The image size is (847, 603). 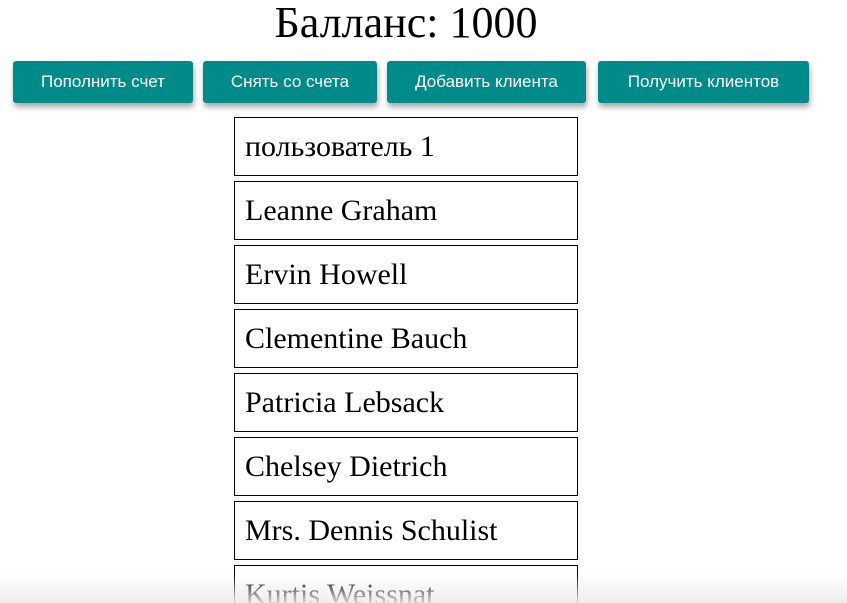 I want to click on client-item: Chelsey Dietrich, so click(x=406, y=466).